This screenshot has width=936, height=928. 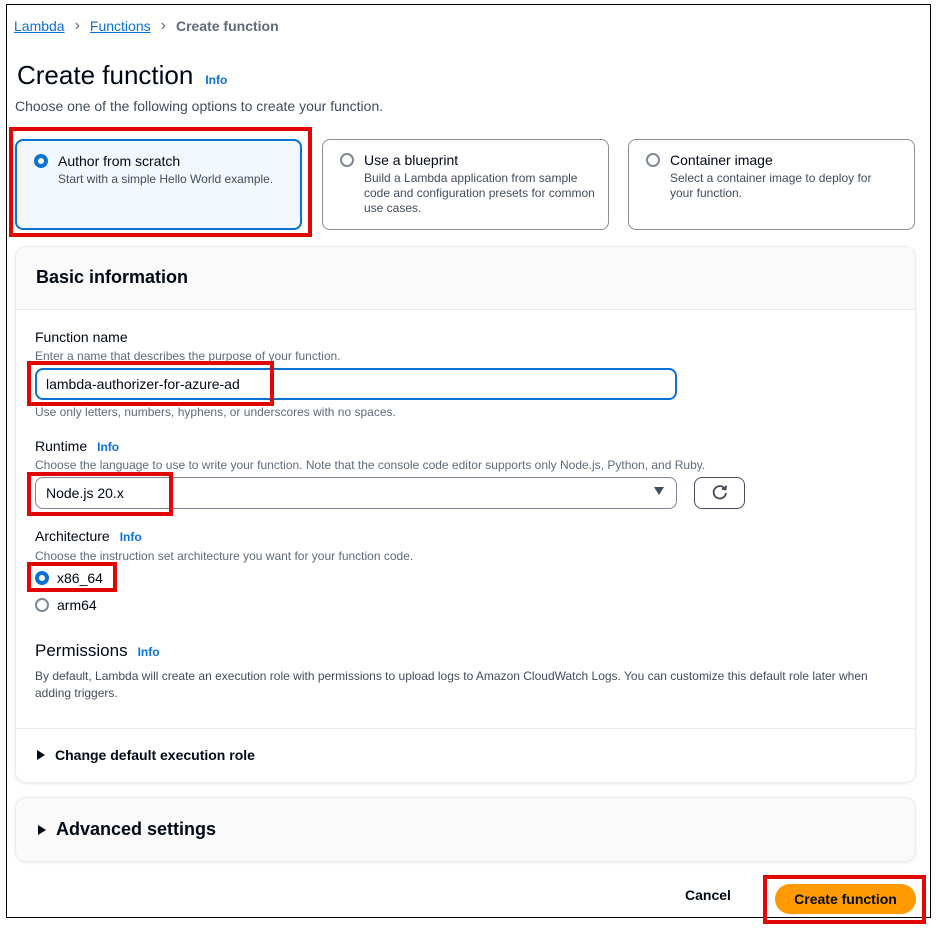 I want to click on architecture-option-label: x86_64, so click(x=80, y=578).